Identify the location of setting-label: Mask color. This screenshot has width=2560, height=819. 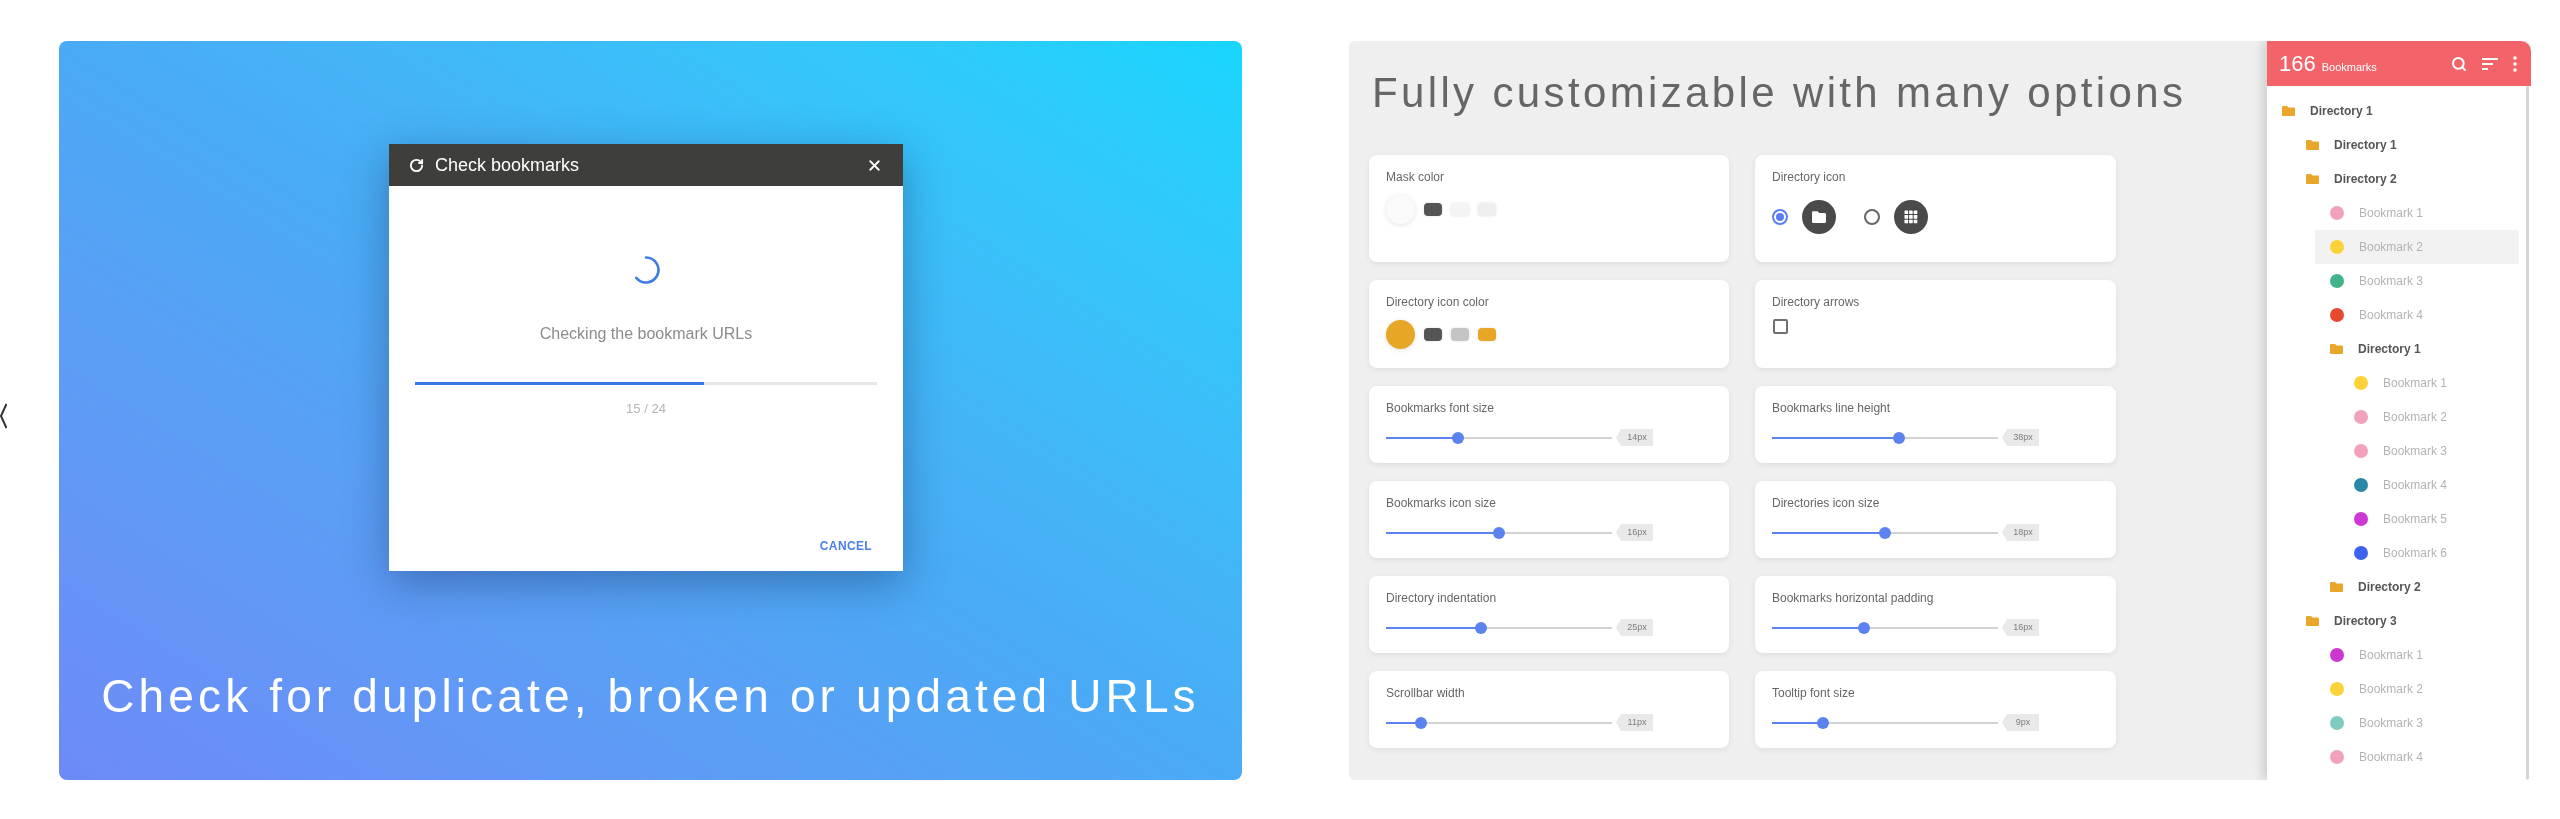
(1415, 177).